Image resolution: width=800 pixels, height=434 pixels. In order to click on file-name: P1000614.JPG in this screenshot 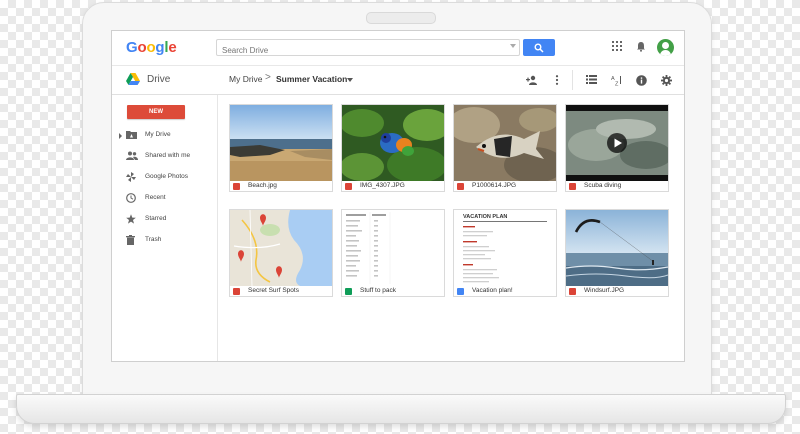, I will do `click(494, 185)`.